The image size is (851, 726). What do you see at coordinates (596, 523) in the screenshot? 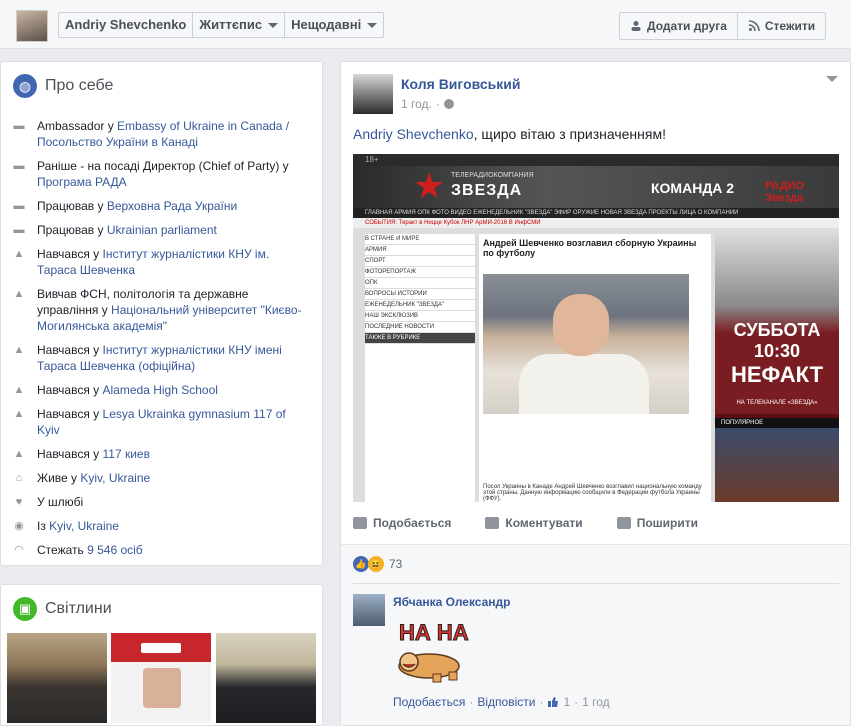
I see `post-actions: Подобається Коментувати Поширити` at bounding box center [596, 523].